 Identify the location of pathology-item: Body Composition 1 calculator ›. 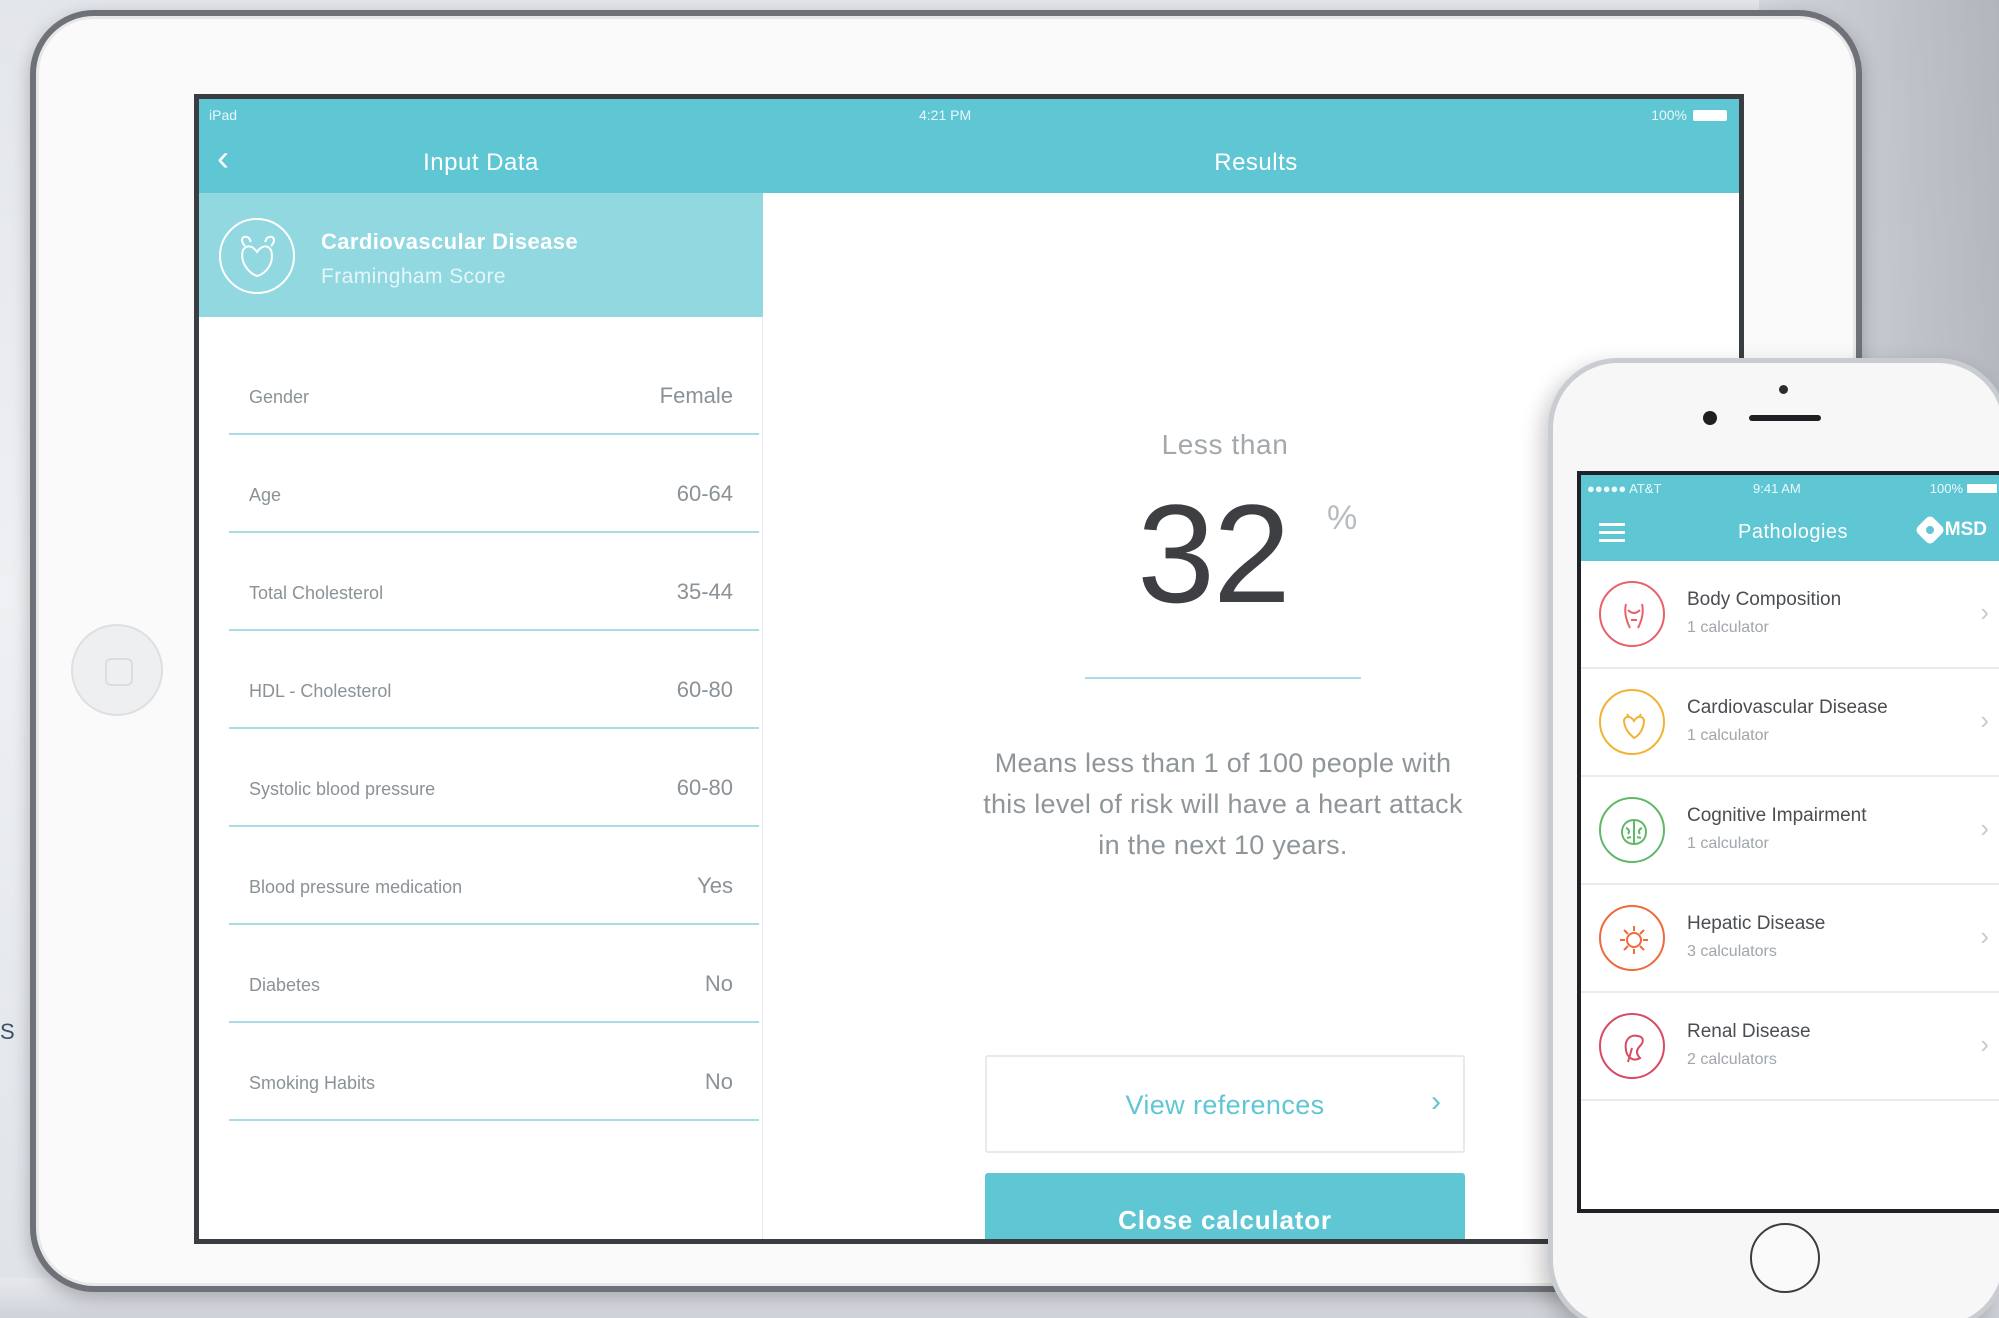
(1790, 615).